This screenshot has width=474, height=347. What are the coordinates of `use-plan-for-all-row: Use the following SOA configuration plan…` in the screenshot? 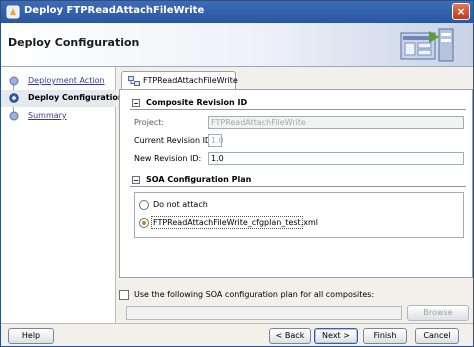 It's located at (294, 295).